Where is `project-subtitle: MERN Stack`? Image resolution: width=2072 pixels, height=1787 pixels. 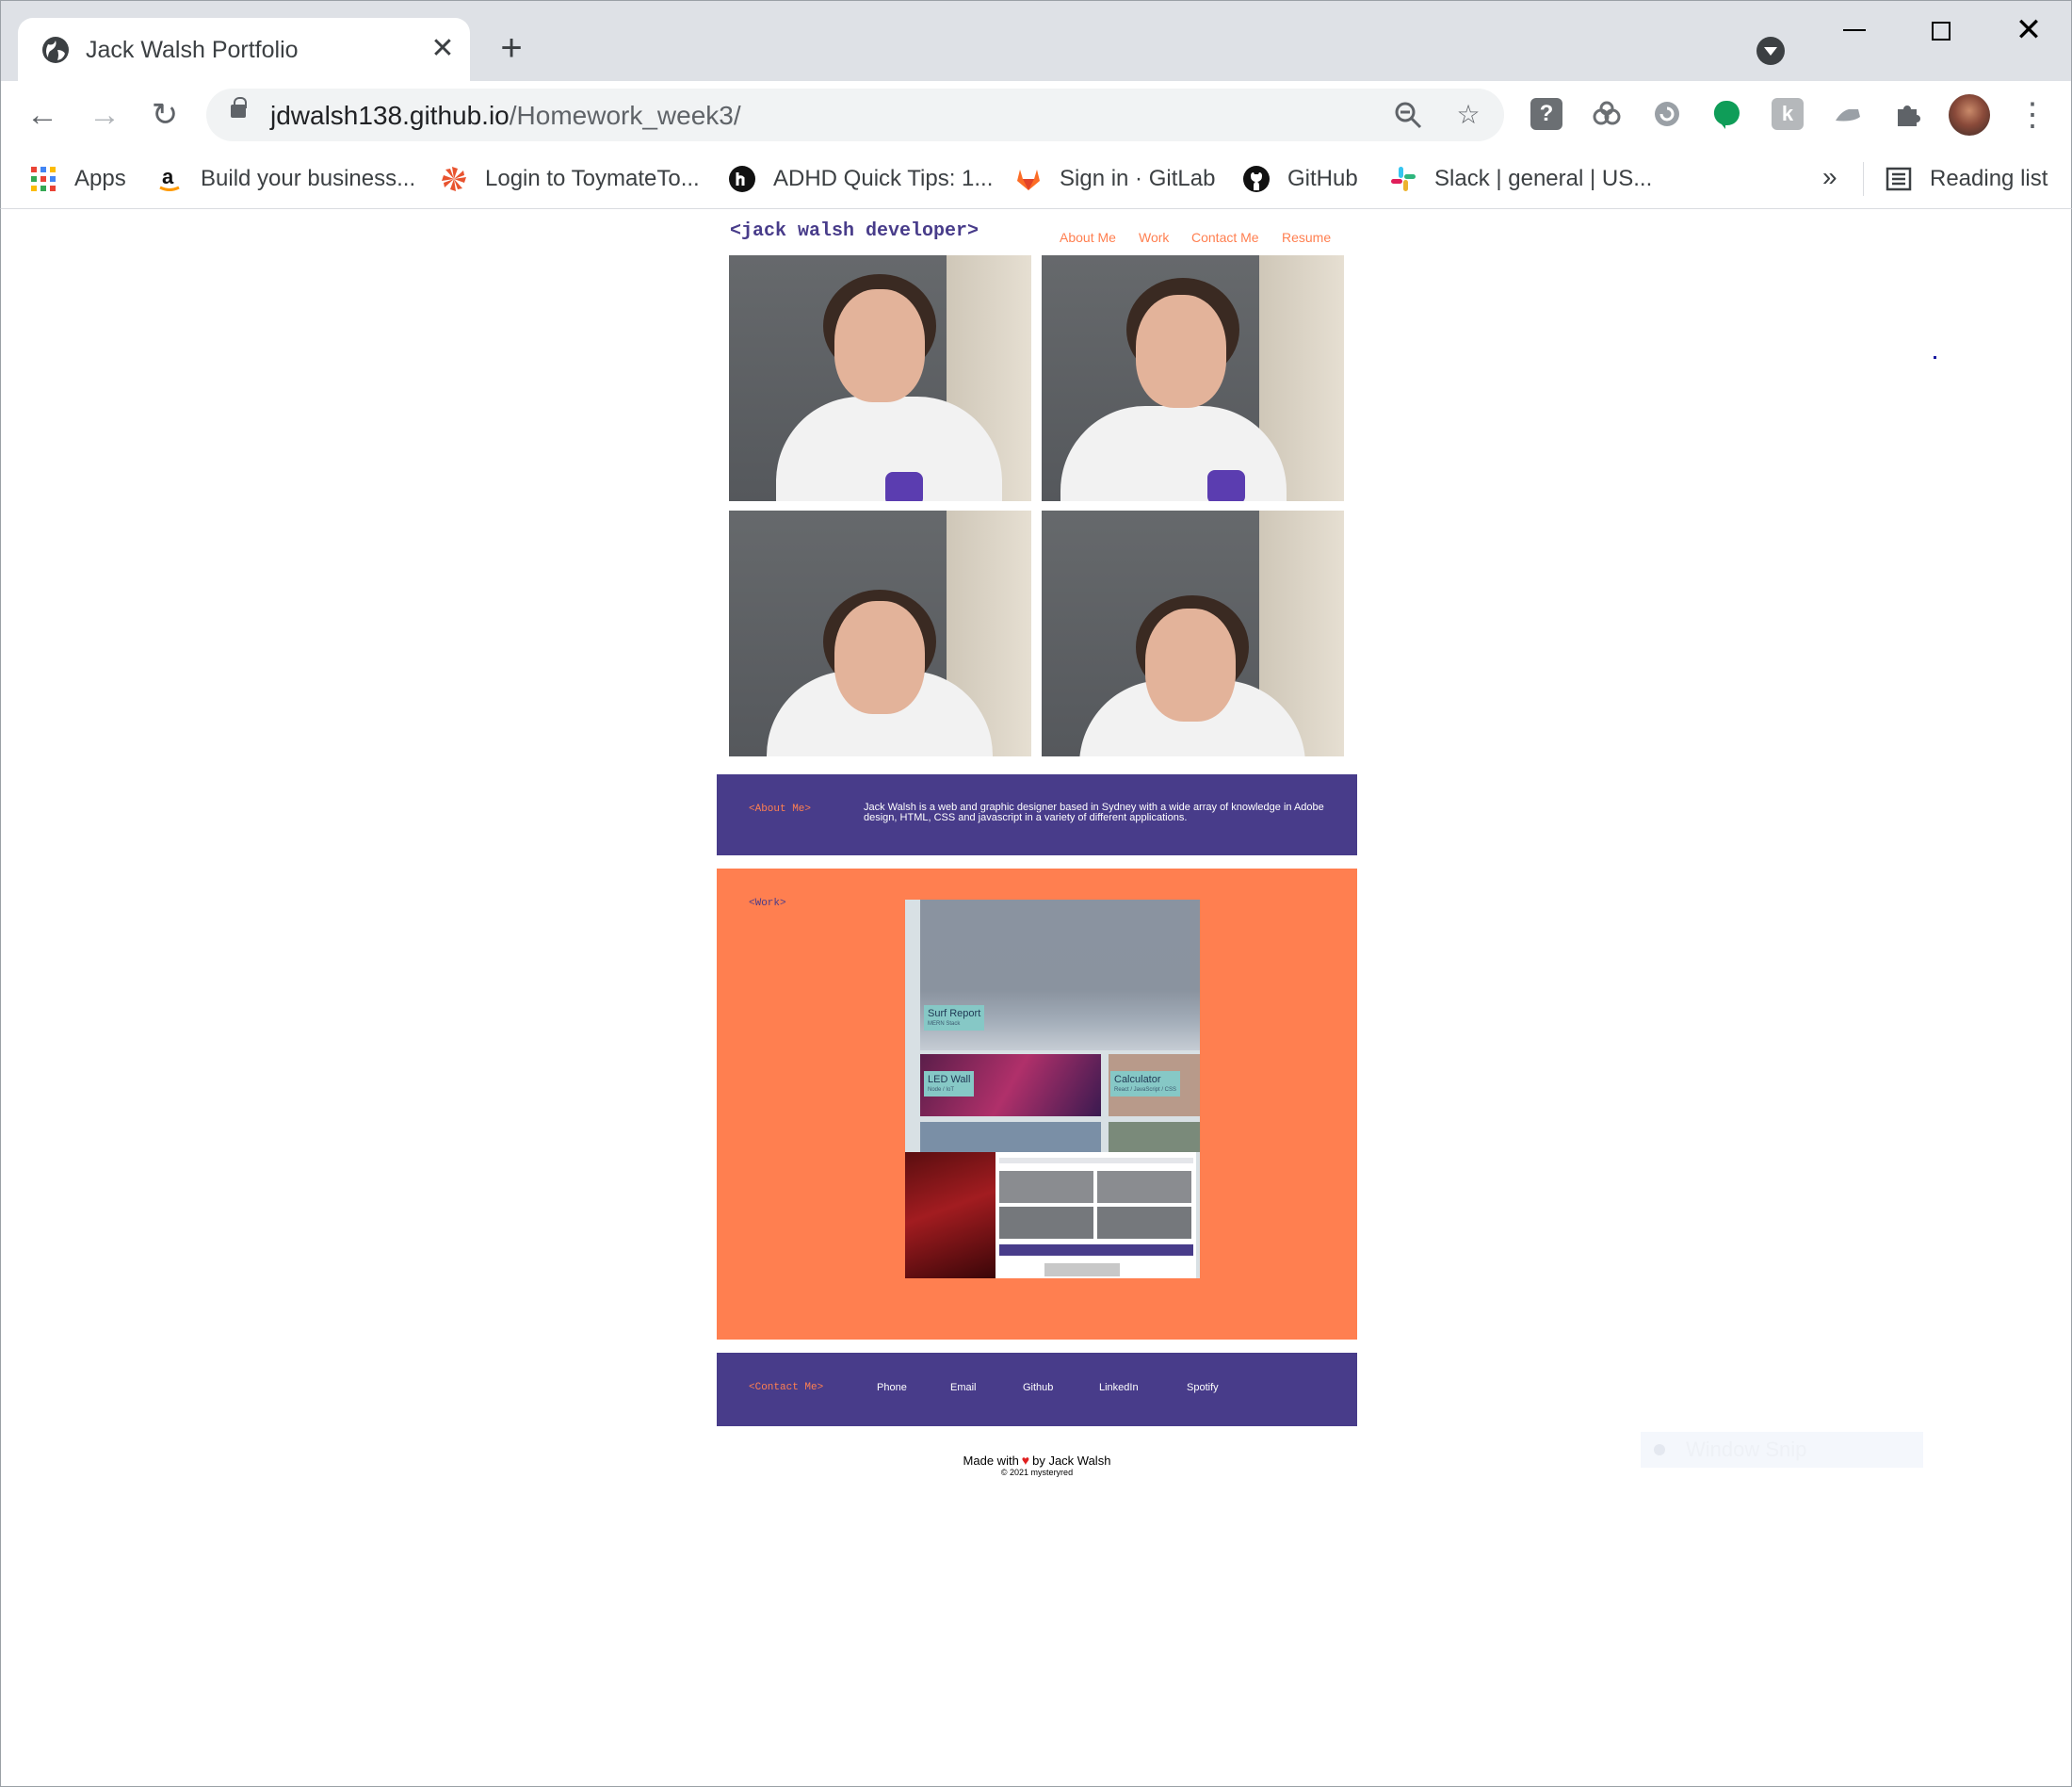 project-subtitle: MERN Stack is located at coordinates (944, 1024).